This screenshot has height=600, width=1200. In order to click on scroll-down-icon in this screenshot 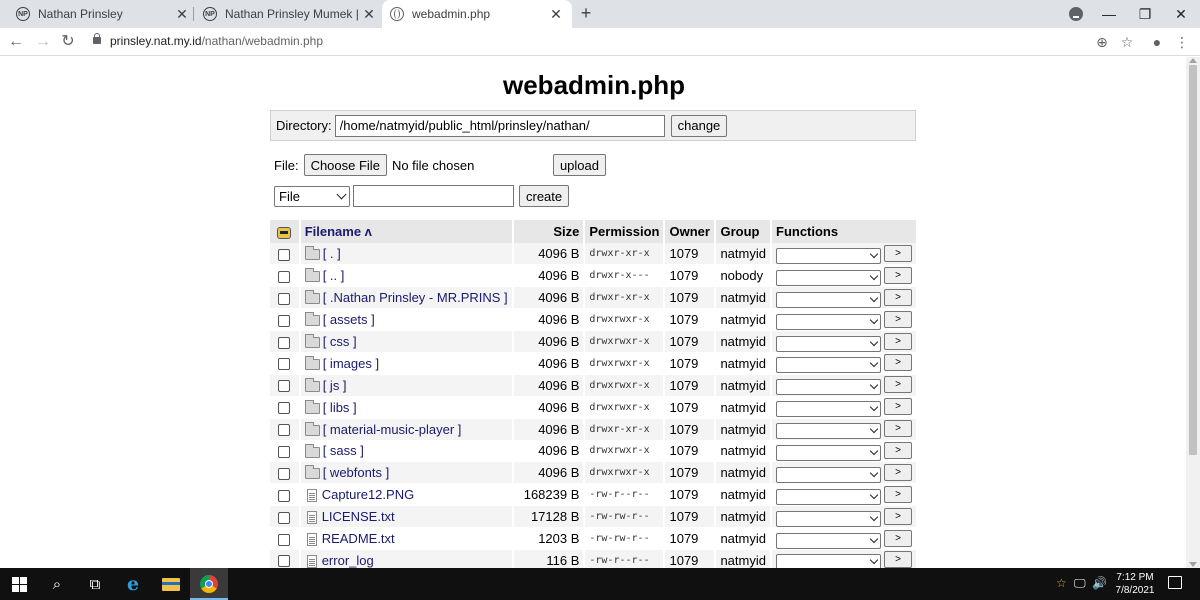, I will do `click(1193, 564)`.